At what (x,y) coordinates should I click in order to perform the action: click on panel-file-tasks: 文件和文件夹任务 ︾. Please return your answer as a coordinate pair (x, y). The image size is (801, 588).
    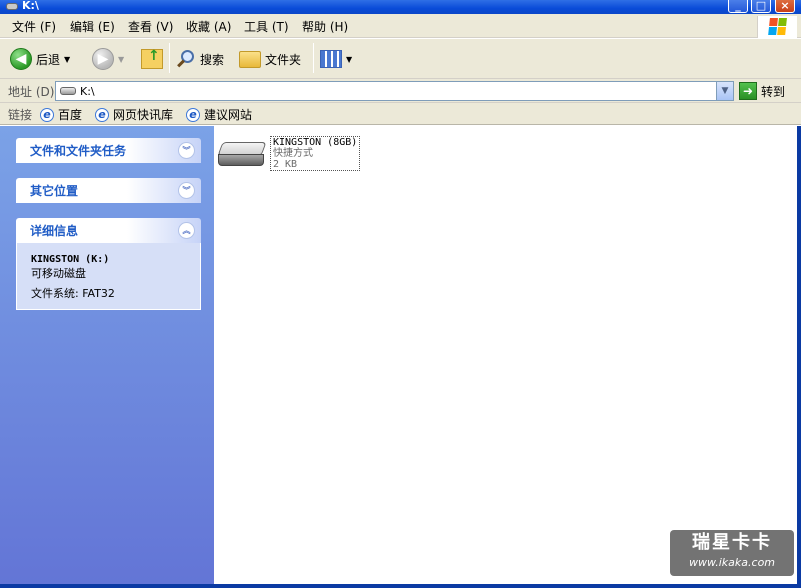
    Looking at the image, I should click on (108, 150).